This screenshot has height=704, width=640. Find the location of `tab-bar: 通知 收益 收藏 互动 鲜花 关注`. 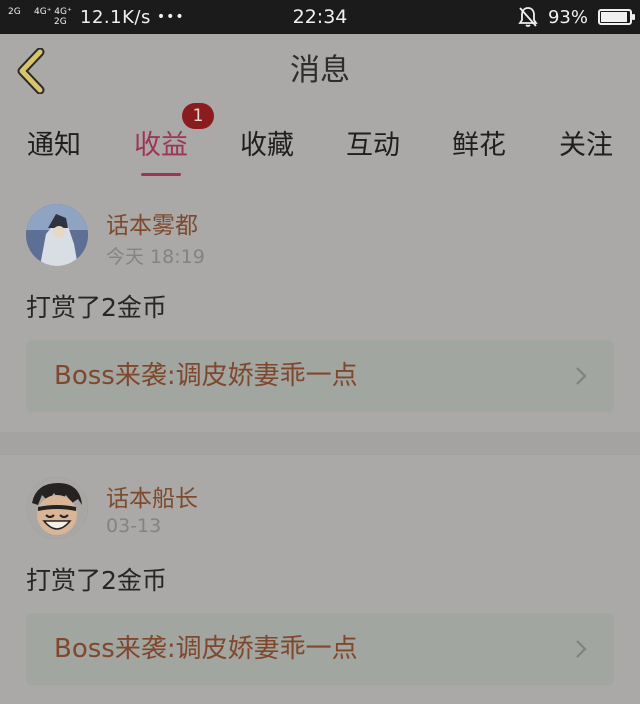

tab-bar: 通知 收益 收藏 互动 鲜花 关注 is located at coordinates (320, 145).